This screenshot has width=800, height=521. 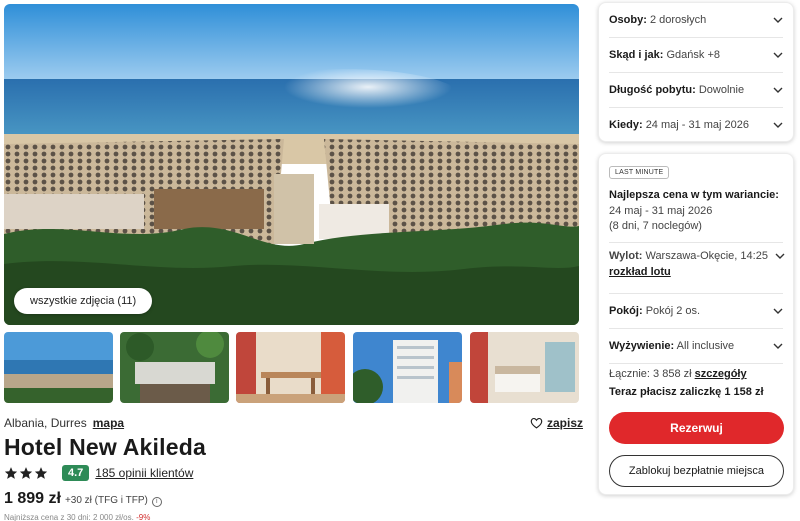 I want to click on reviews-link: 185 opinii klientów, so click(x=144, y=473).